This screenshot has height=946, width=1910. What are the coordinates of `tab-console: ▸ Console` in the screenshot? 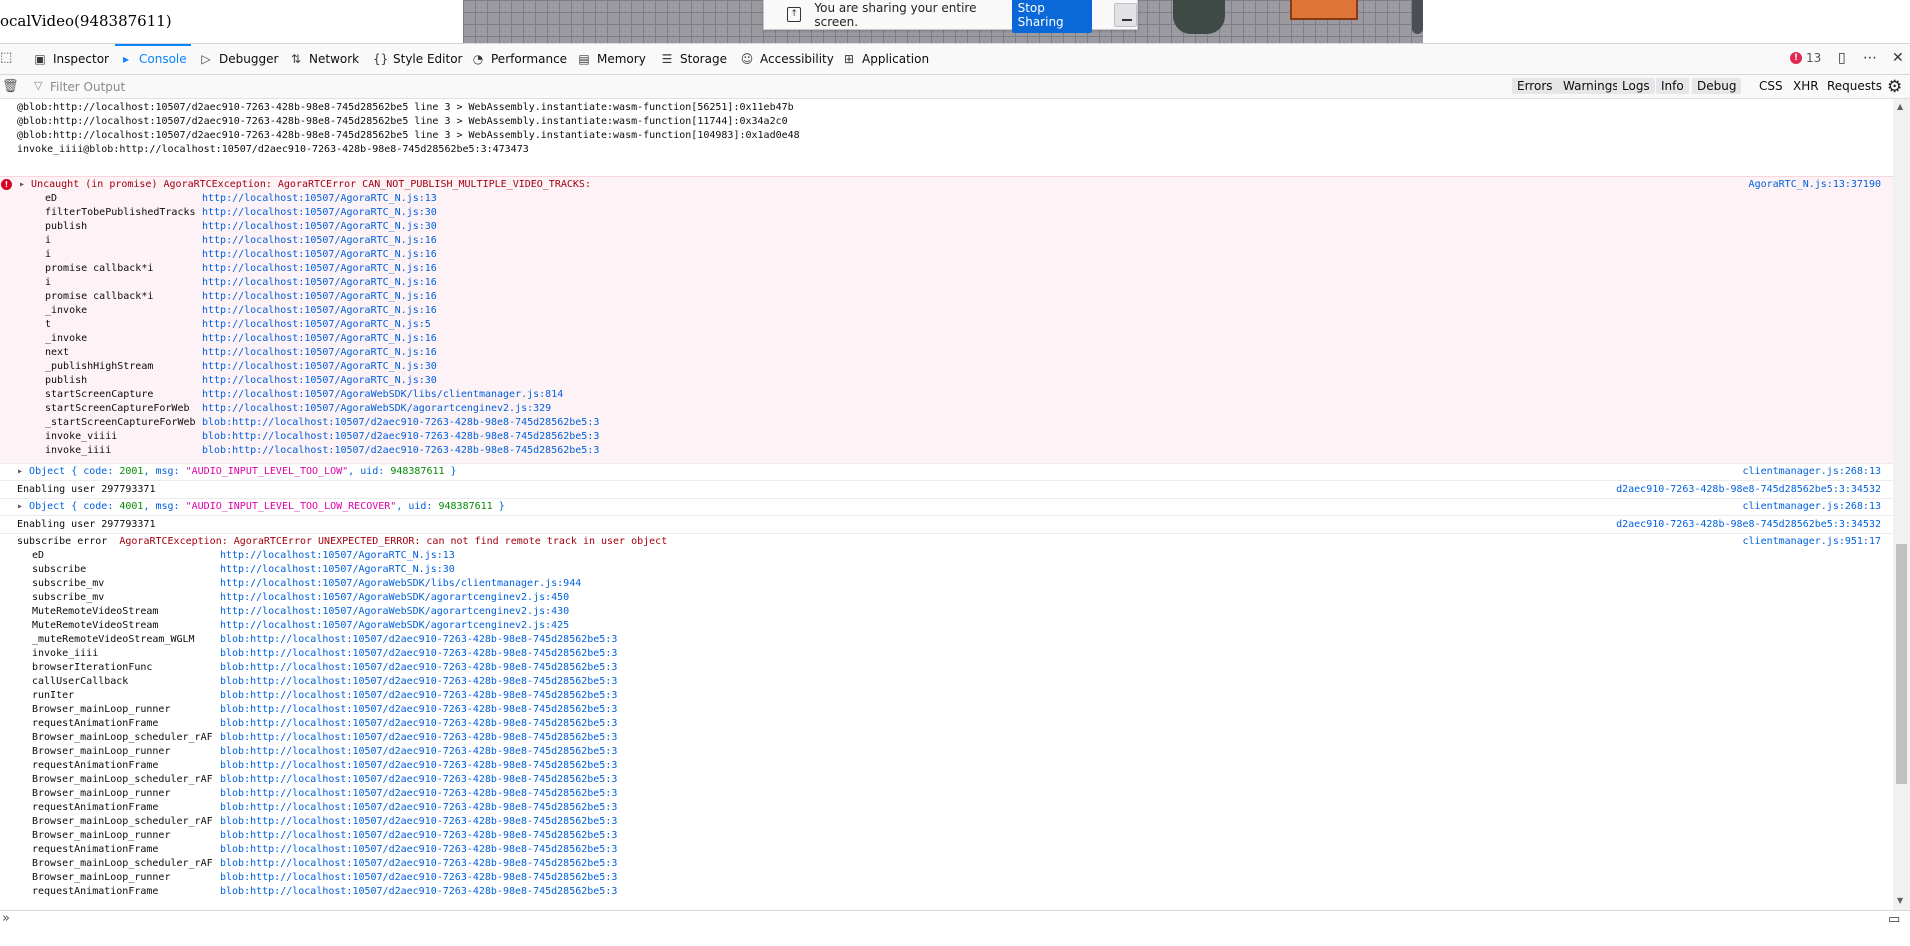 It's located at (153, 59).